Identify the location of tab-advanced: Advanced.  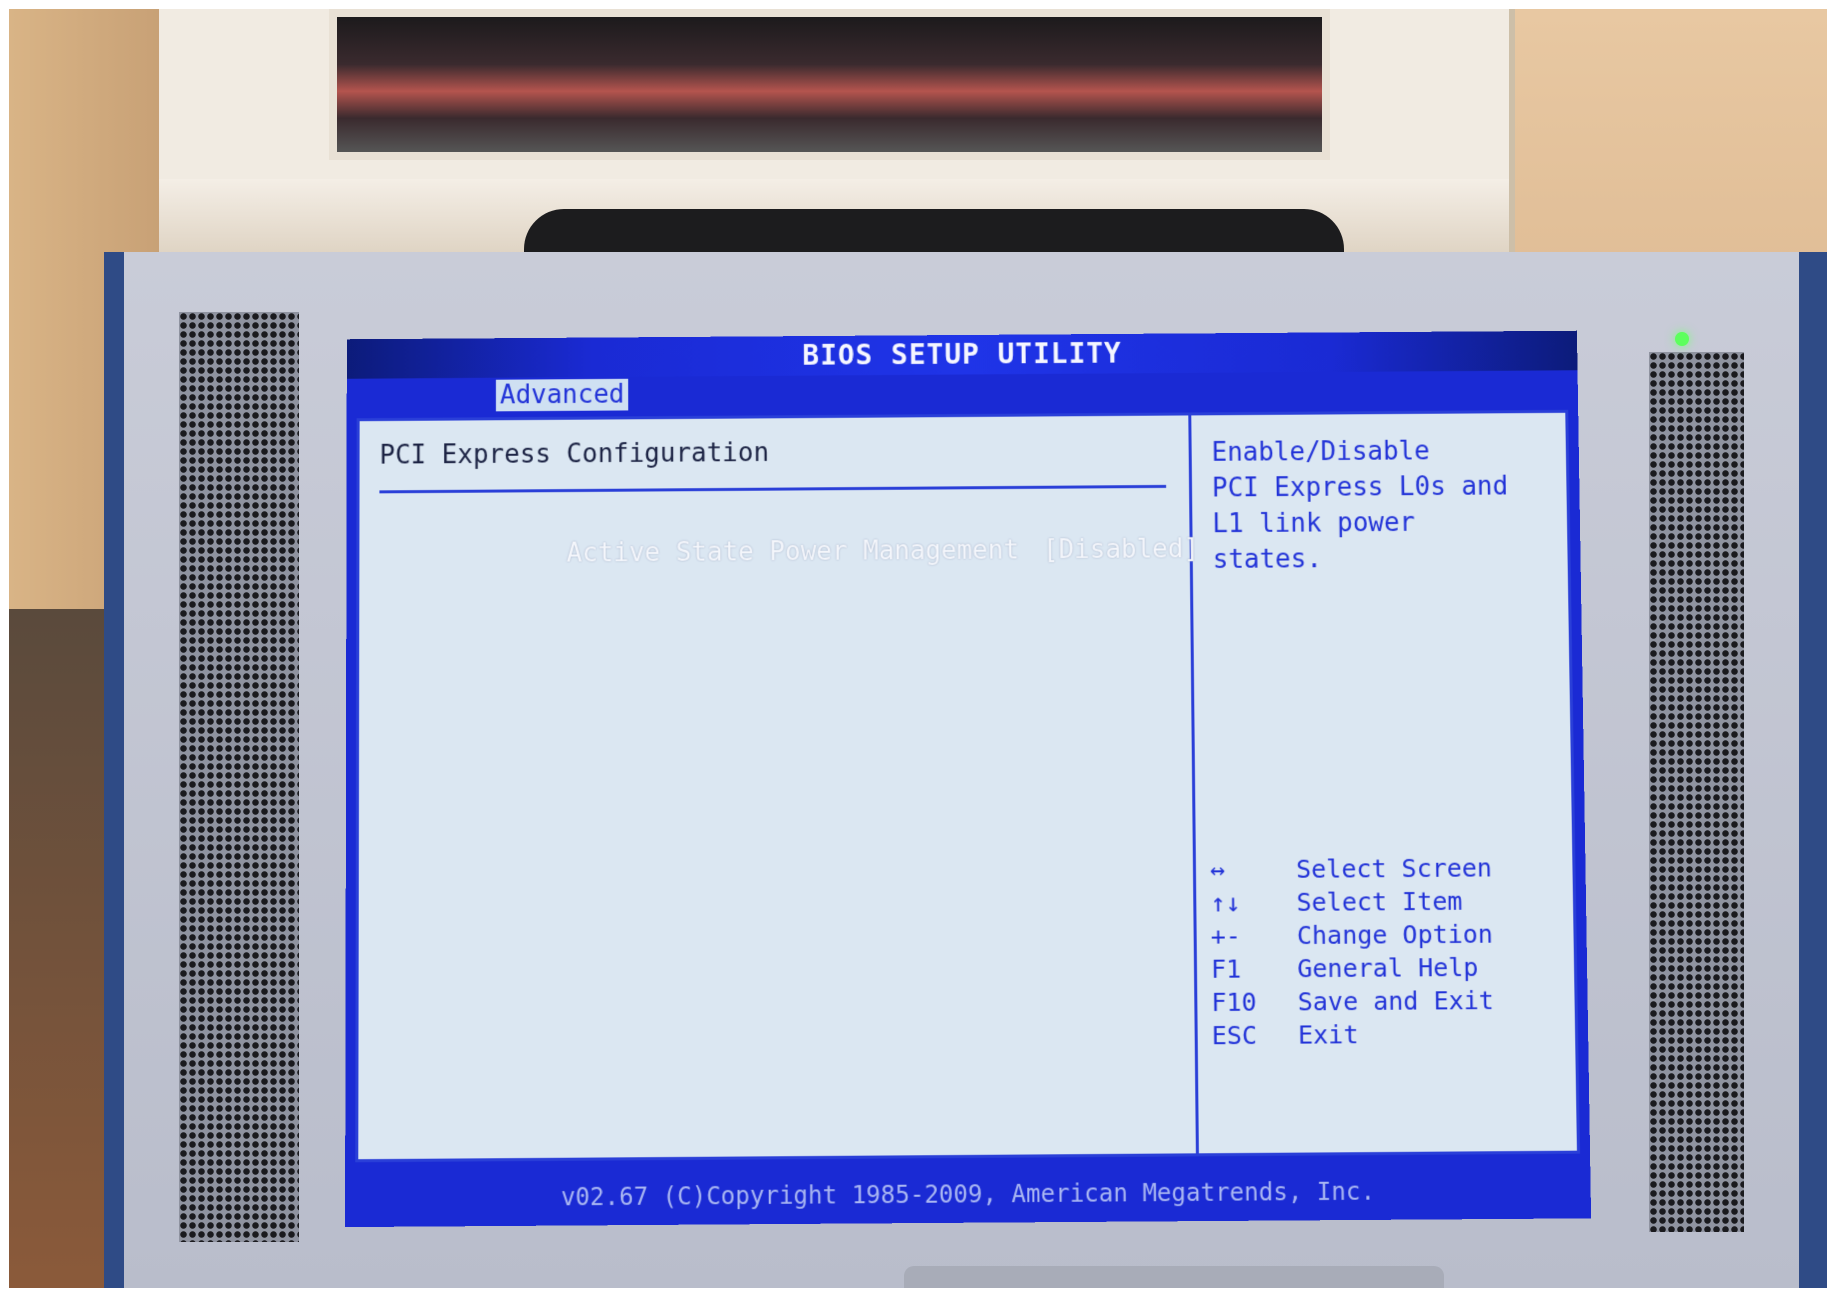
(562, 395).